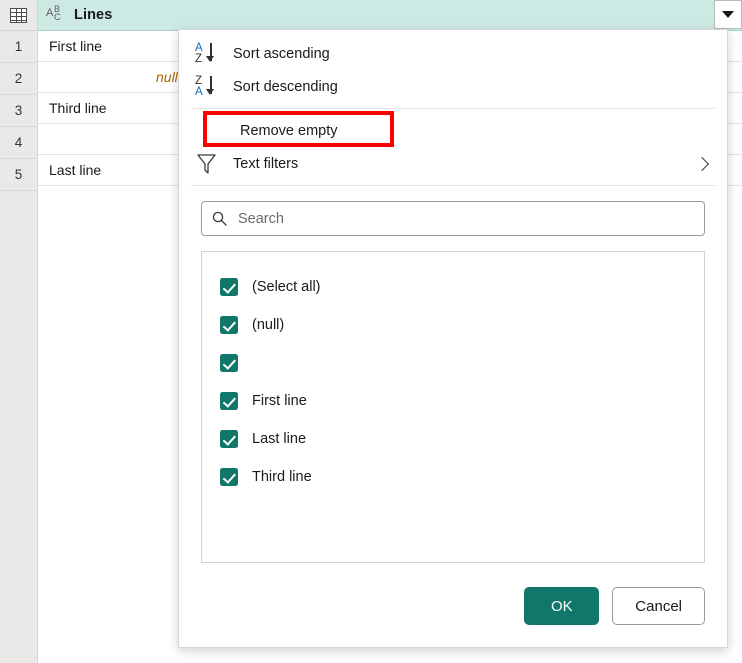 The width and height of the screenshot is (742, 663). What do you see at coordinates (279, 401) in the screenshot?
I see `list-item-label: First line` at bounding box center [279, 401].